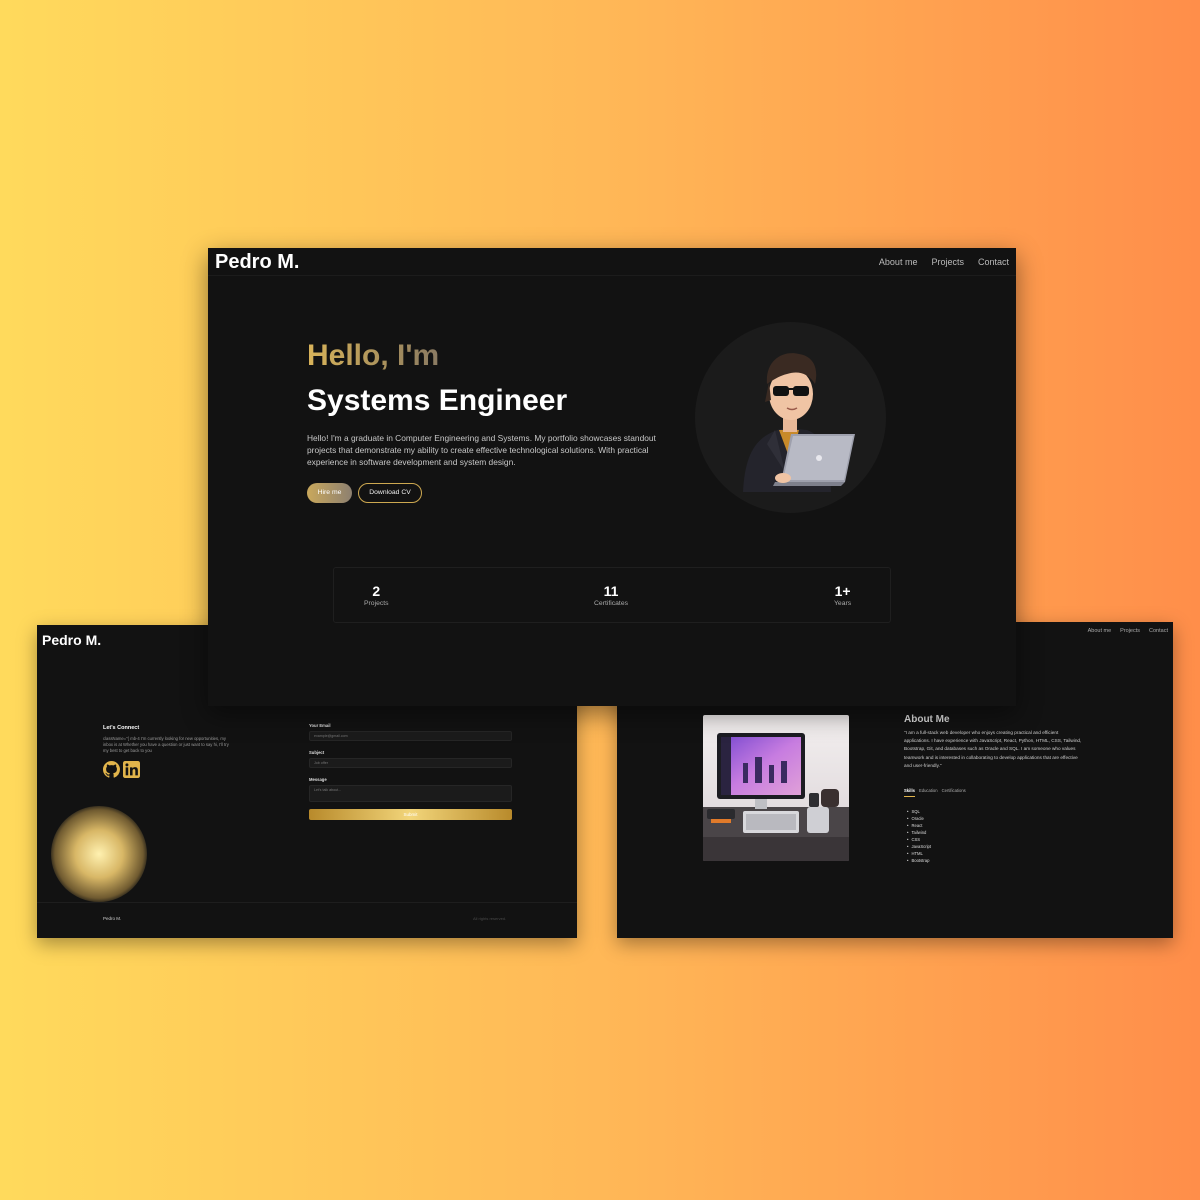 The width and height of the screenshot is (1200, 1200). Describe the element at coordinates (390, 493) in the screenshot. I see `download-cv-button: Download CV` at that location.